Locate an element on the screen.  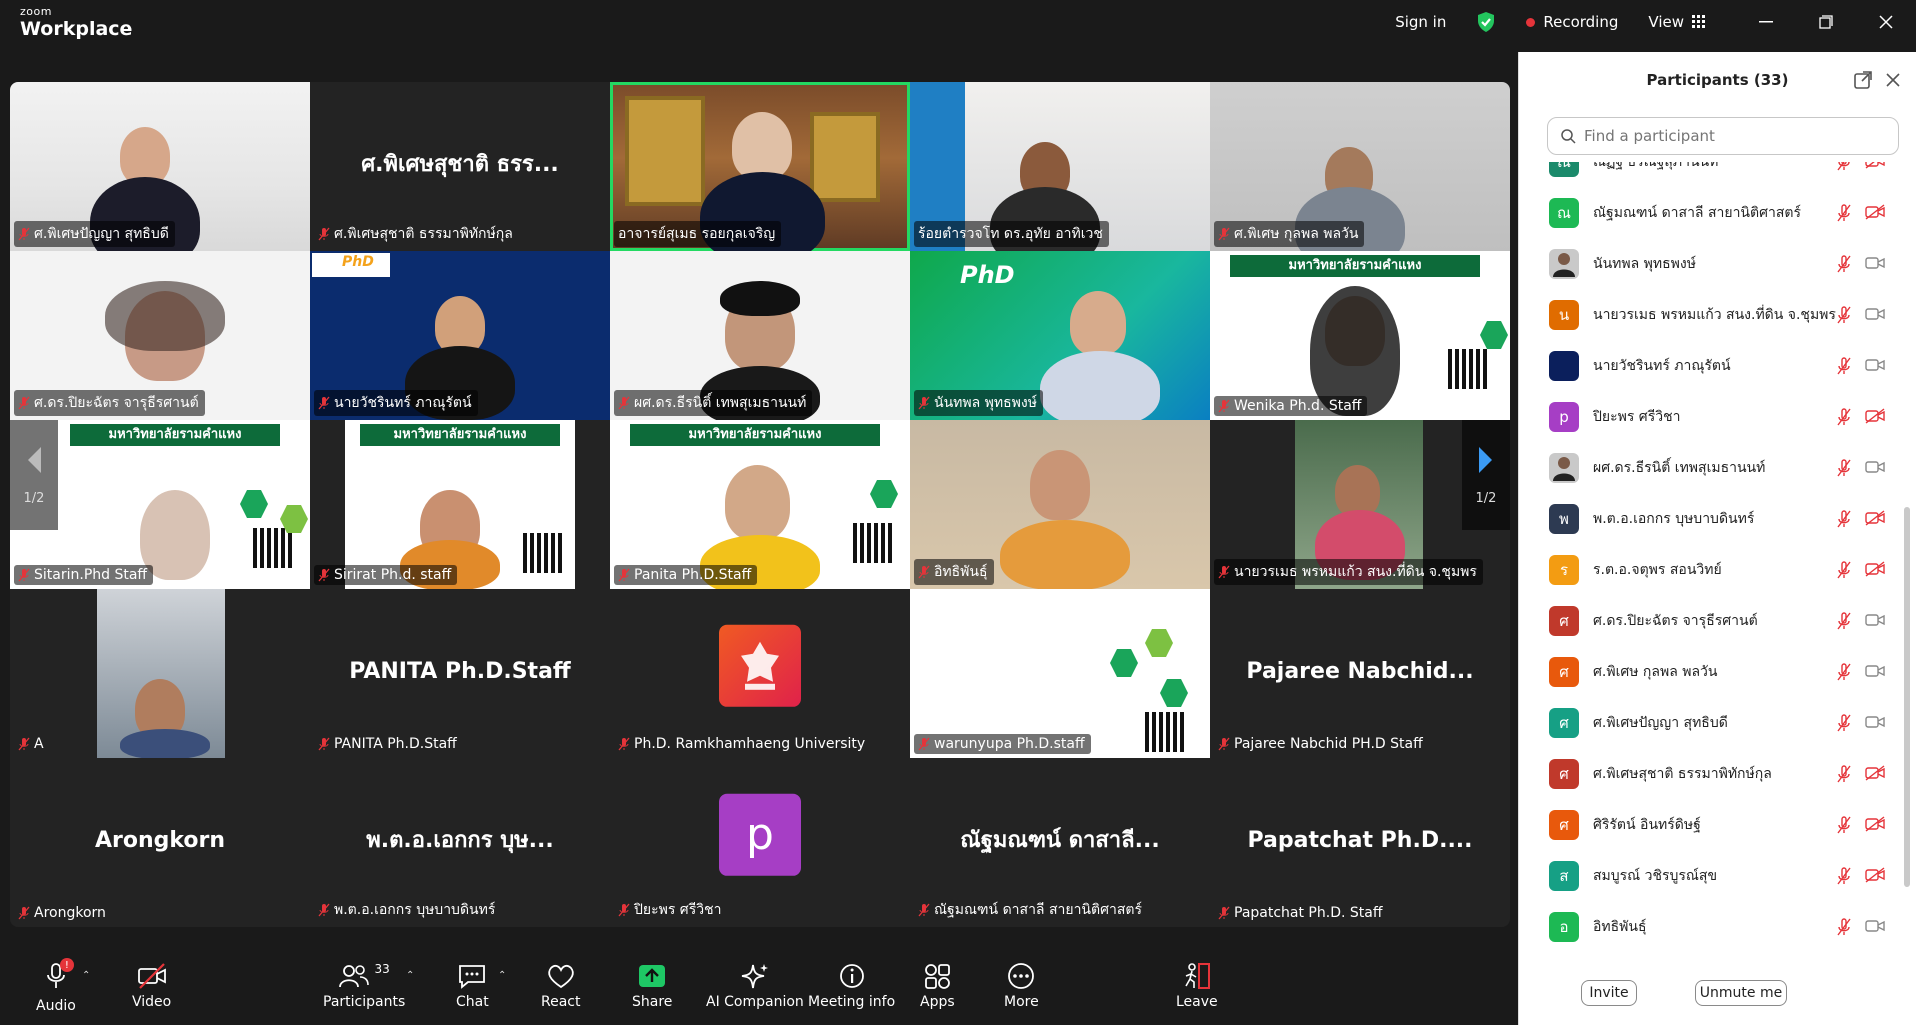
restore-button is located at coordinates (1826, 22).